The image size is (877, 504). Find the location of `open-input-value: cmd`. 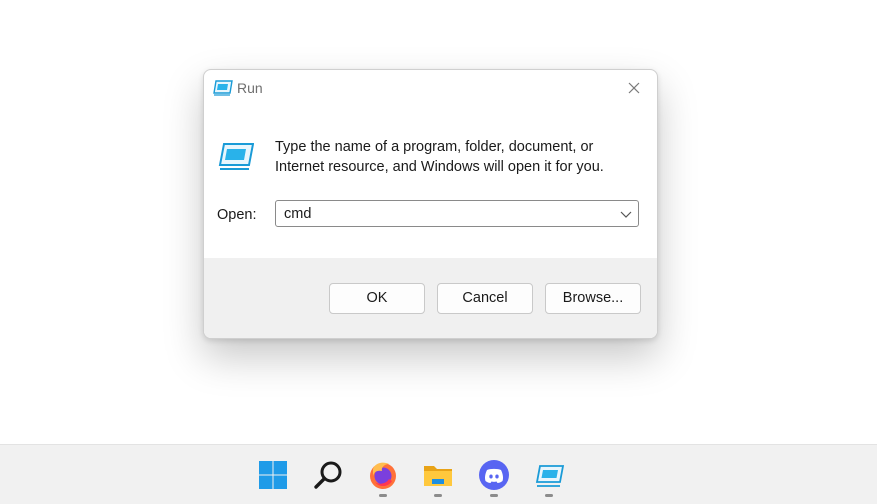

open-input-value: cmd is located at coordinates (297, 214).